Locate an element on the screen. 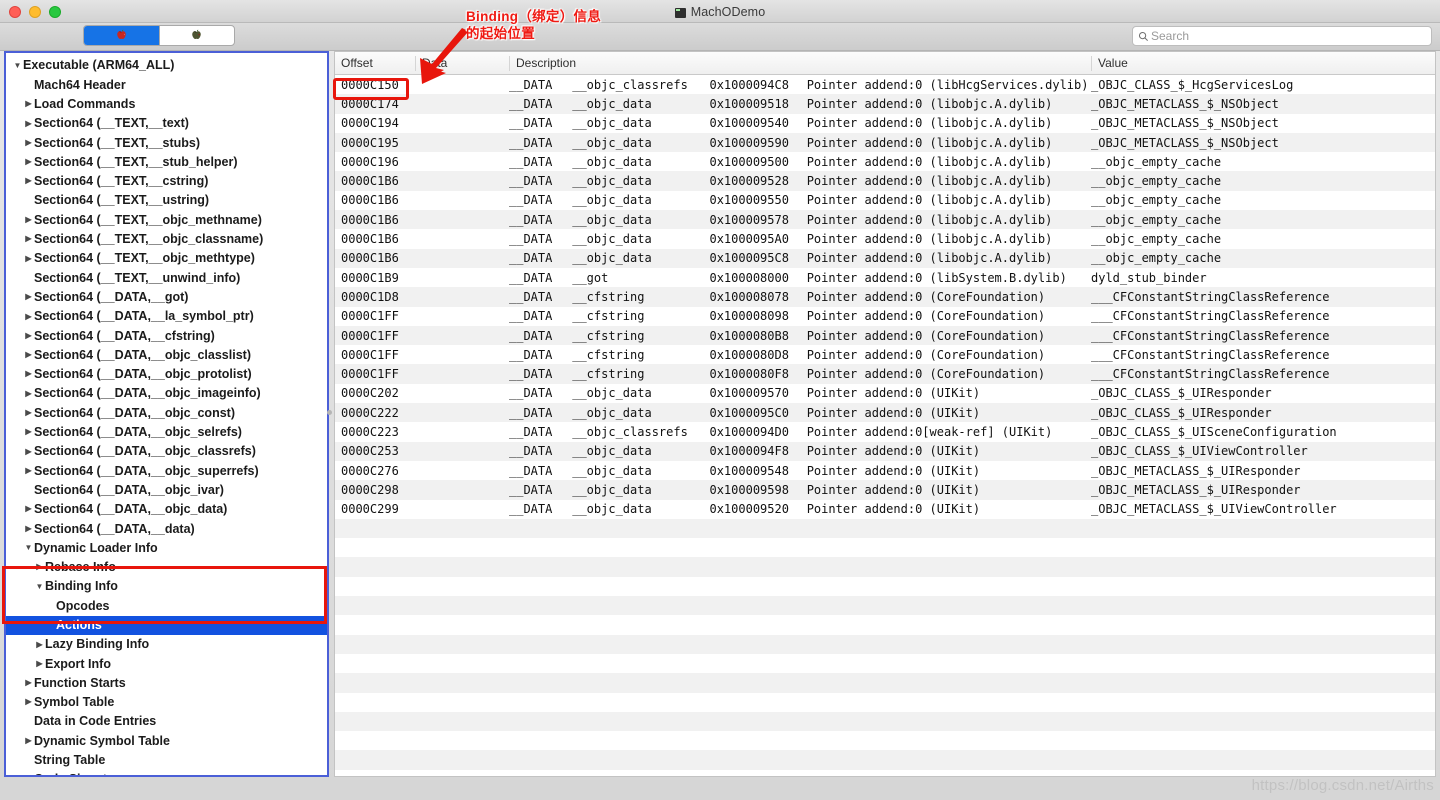 The width and height of the screenshot is (1440, 800). tree-item-section64-text-ustring: Section64 (__TEXT,__ustring) is located at coordinates (166, 200).